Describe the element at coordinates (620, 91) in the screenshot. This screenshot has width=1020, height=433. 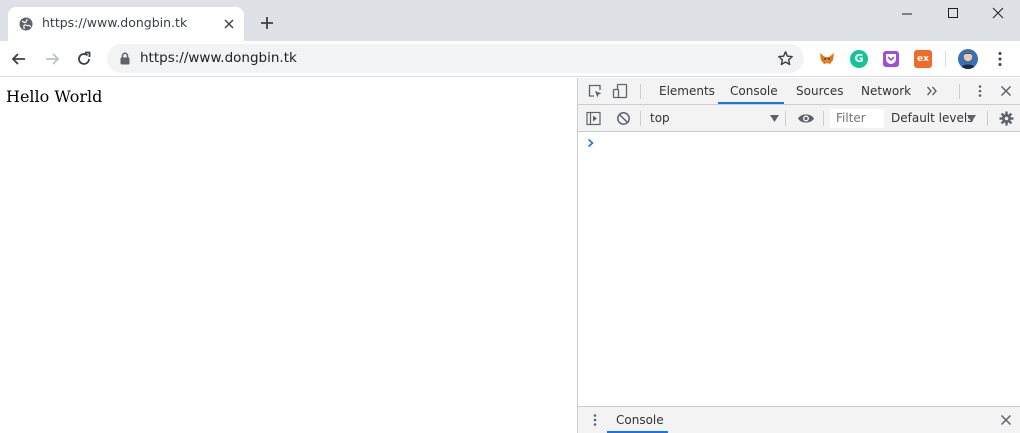
I see `device-toolbar-icon` at that location.